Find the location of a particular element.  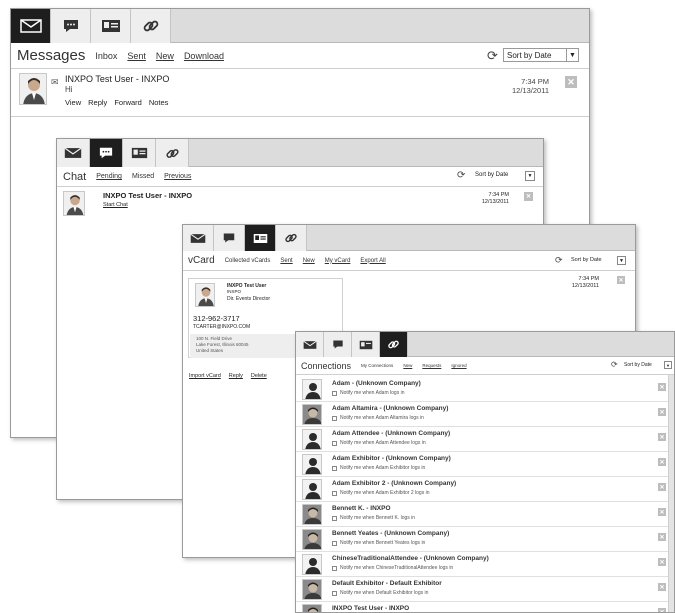

nav-my-vcard: My vCard is located at coordinates (338, 261).